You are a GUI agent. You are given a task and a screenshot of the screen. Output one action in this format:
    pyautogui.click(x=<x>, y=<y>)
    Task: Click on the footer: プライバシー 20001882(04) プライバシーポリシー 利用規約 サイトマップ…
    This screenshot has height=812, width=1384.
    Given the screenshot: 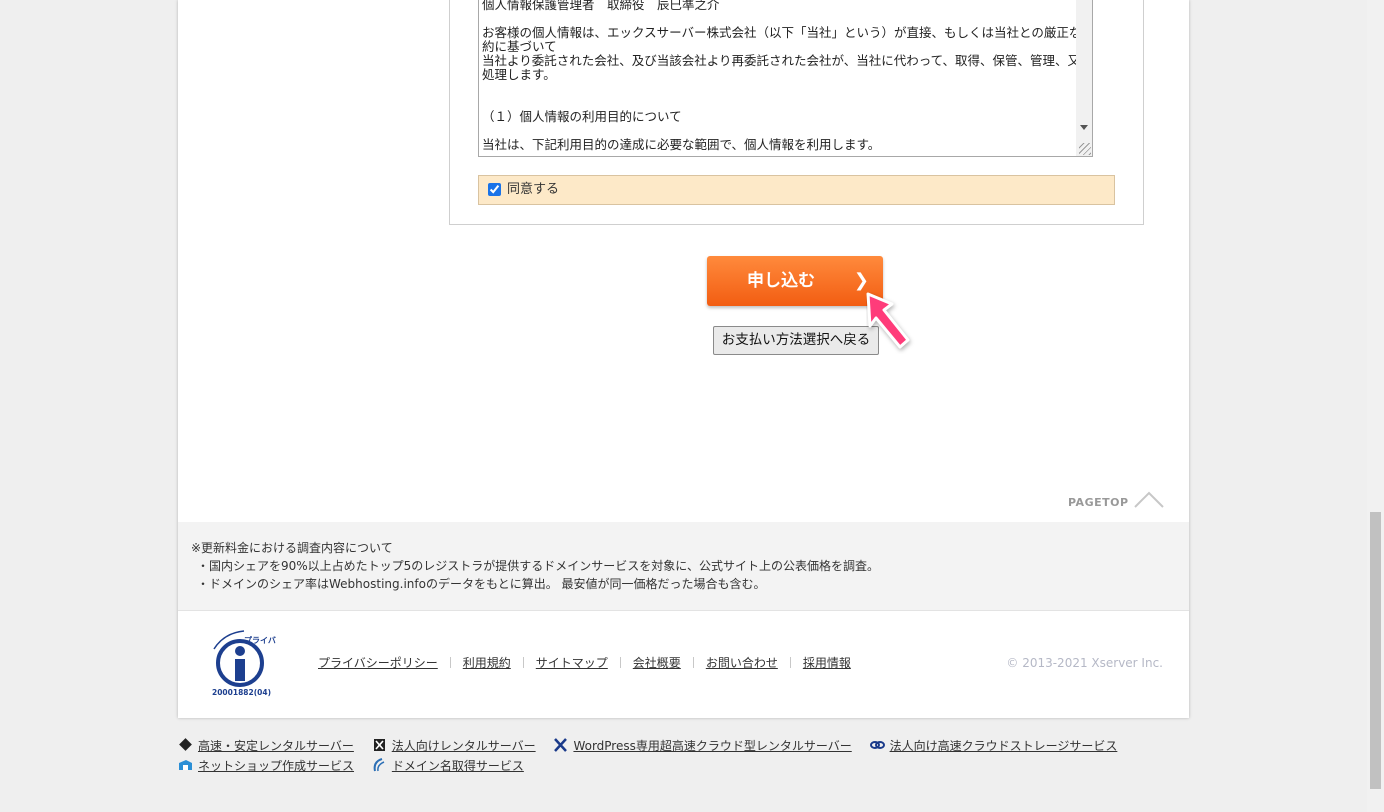 What is the action you would take?
    pyautogui.click(x=683, y=664)
    